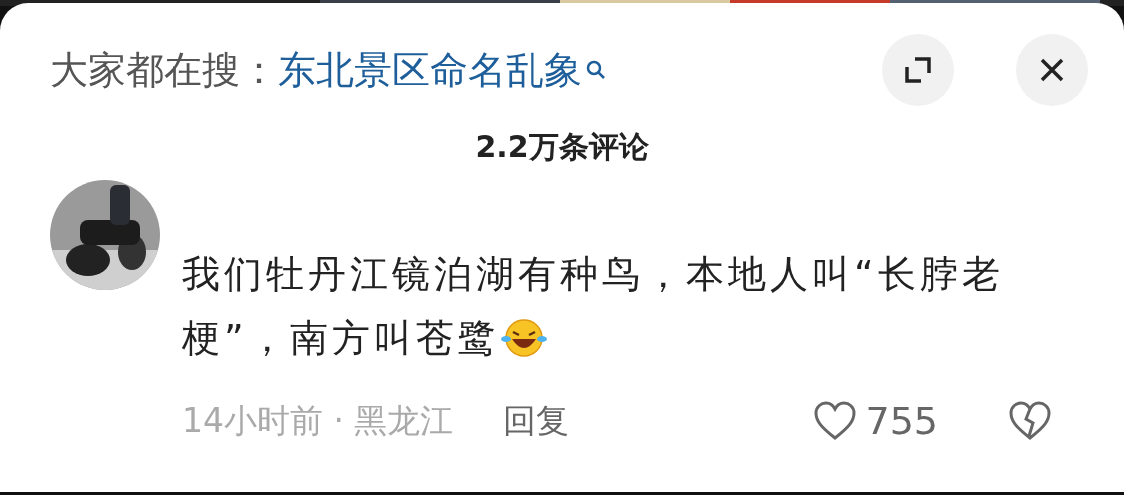 The width and height of the screenshot is (1124, 495). I want to click on like-count: 755, so click(901, 421).